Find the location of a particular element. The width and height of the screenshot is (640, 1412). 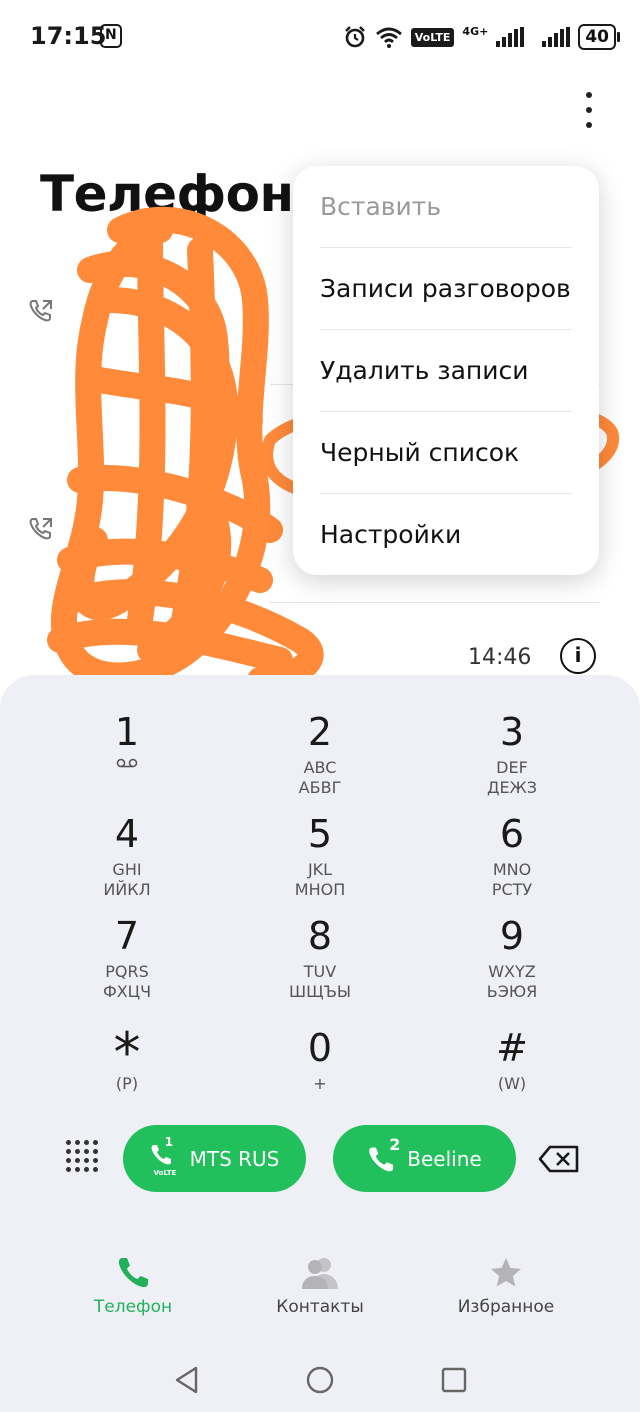

menu-item-call-recordings: Записи разговоров is located at coordinates (446, 289).